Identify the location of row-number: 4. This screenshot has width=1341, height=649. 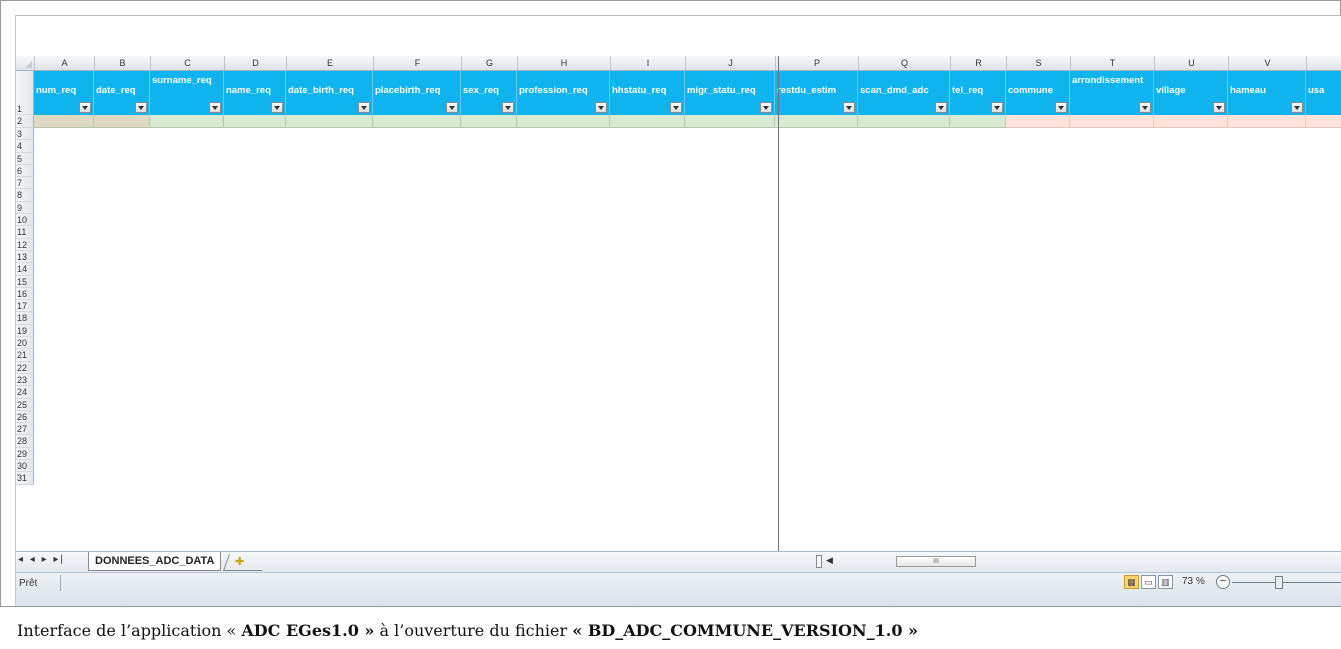
(25, 146).